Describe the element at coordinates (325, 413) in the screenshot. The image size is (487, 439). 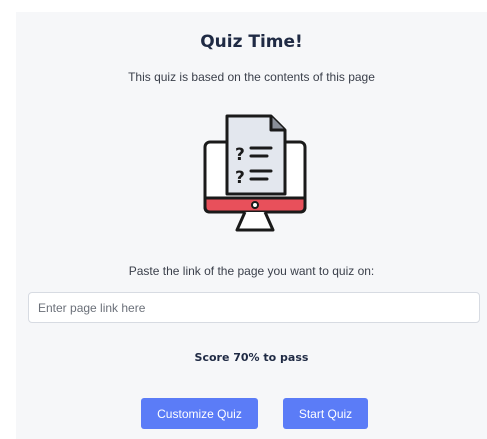
I see `start-quiz-button: Start Quiz` at that location.